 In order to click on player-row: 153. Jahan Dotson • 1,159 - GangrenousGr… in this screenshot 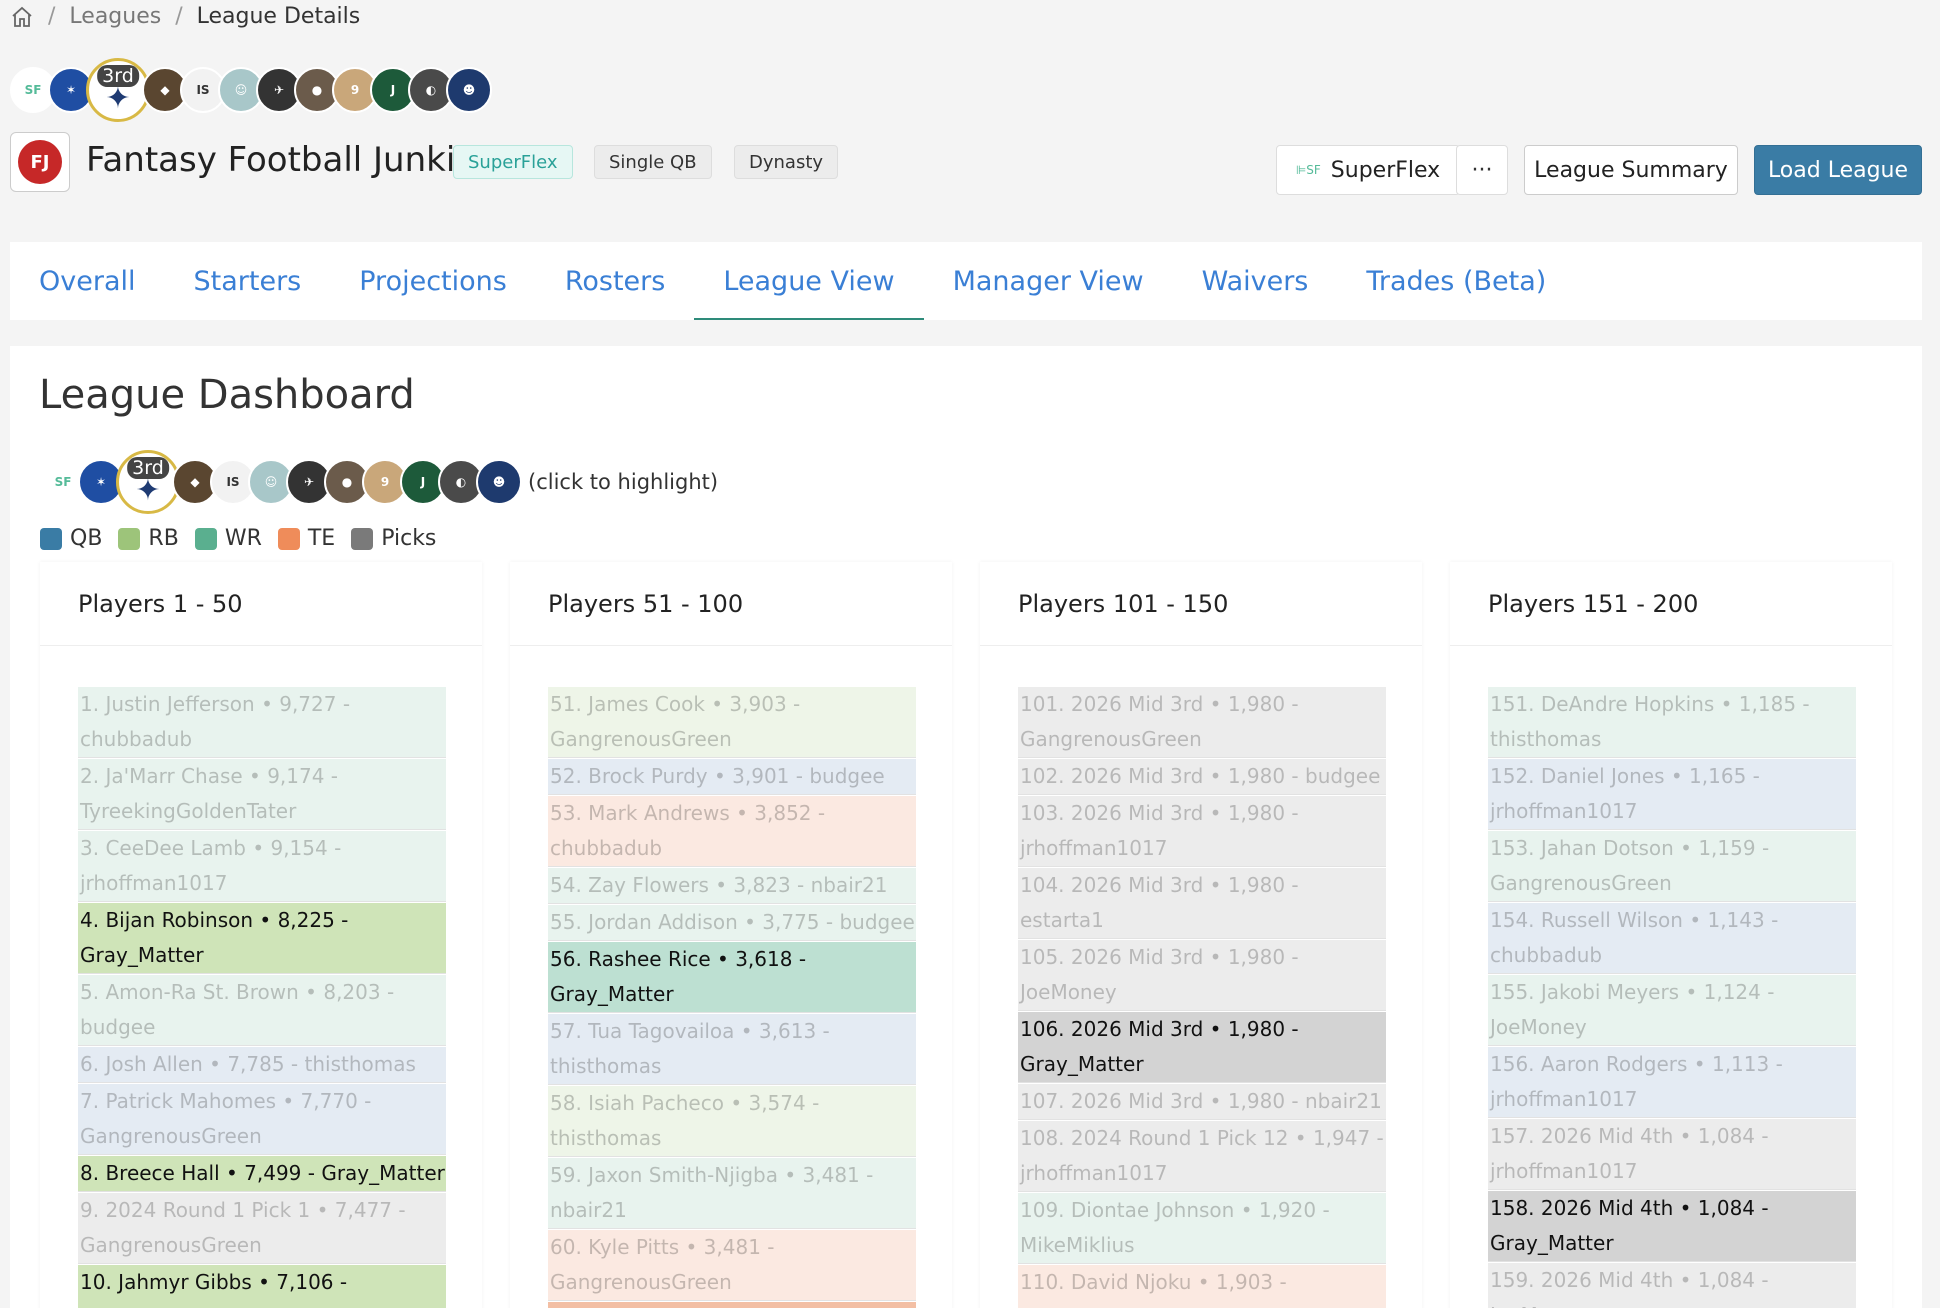, I will do `click(1672, 866)`.